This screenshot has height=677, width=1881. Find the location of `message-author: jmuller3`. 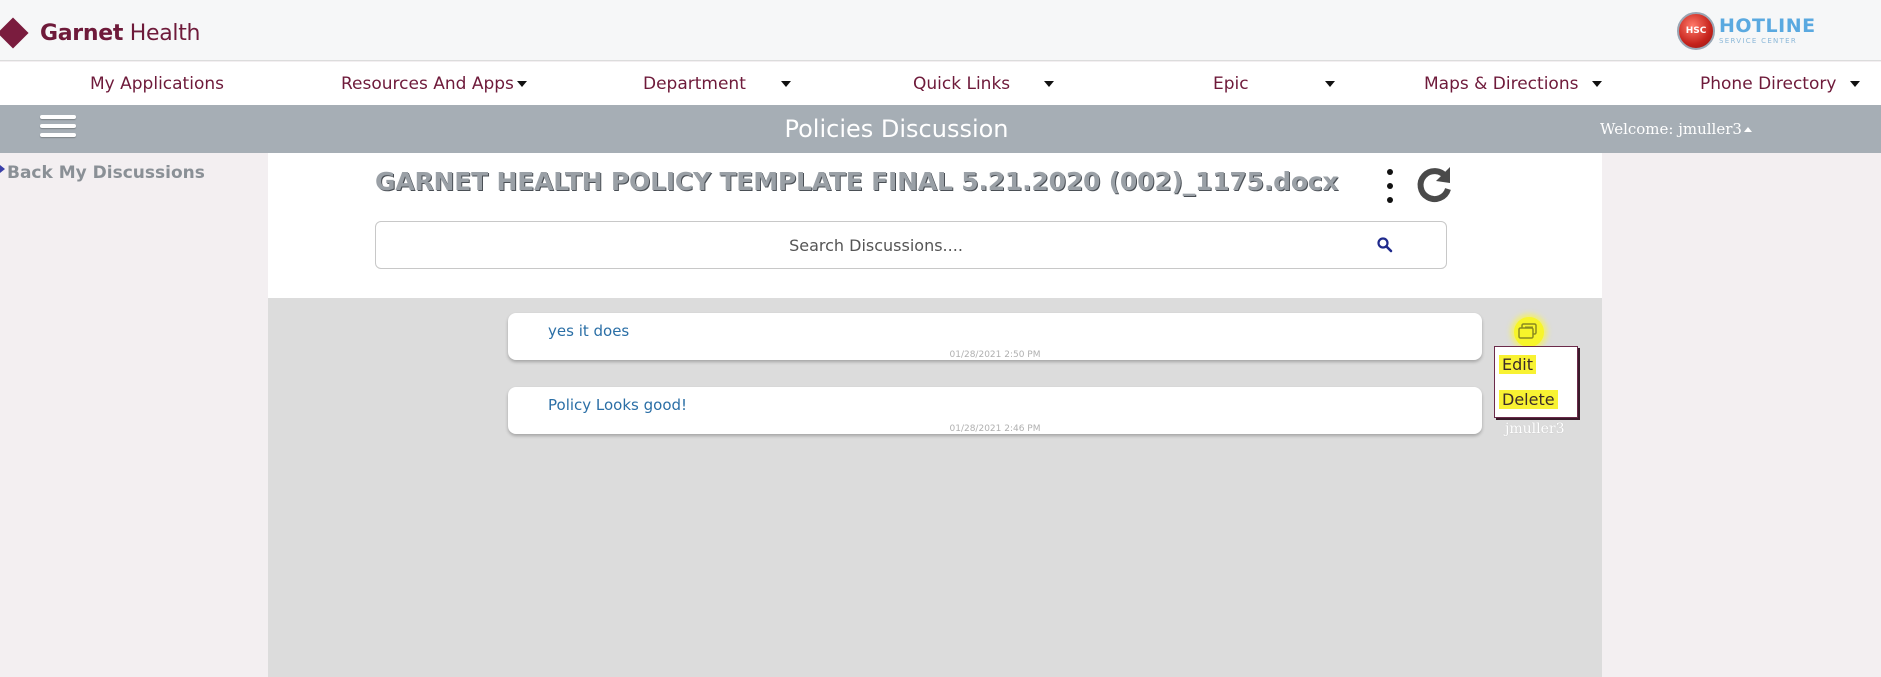

message-author: jmuller3 is located at coordinates (1535, 429).